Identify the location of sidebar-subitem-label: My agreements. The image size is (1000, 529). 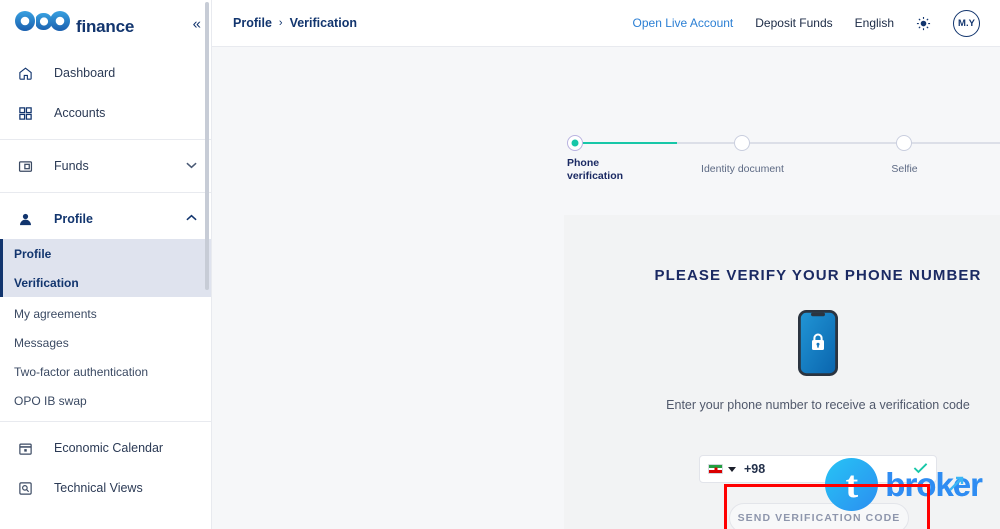
(55, 313).